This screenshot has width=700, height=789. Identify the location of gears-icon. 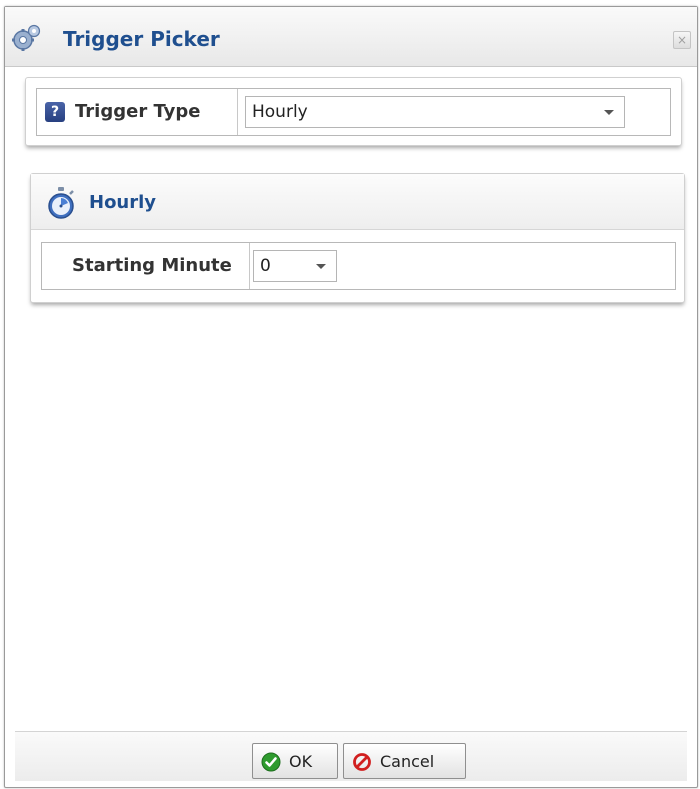
(26, 37).